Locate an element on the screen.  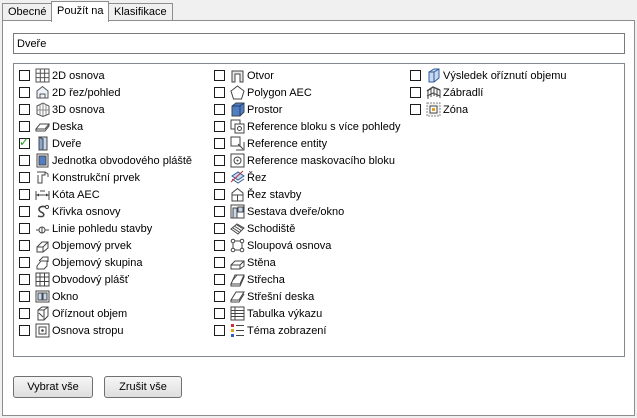
object-type-item: 3D osnova is located at coordinates (105, 109).